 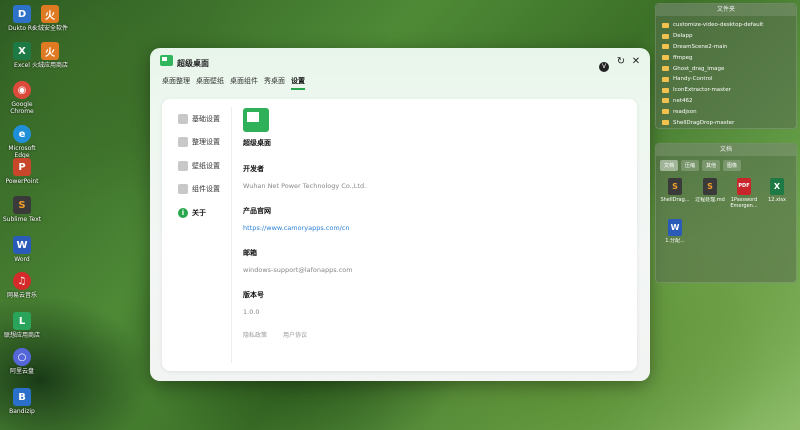 I want to click on folder-name: Ghost_drag_image, so click(x=699, y=68).